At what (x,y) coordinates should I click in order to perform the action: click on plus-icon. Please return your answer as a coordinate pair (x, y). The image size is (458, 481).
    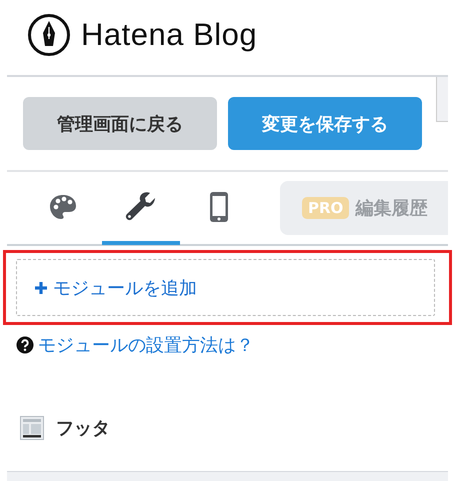
    Looking at the image, I should click on (41, 287).